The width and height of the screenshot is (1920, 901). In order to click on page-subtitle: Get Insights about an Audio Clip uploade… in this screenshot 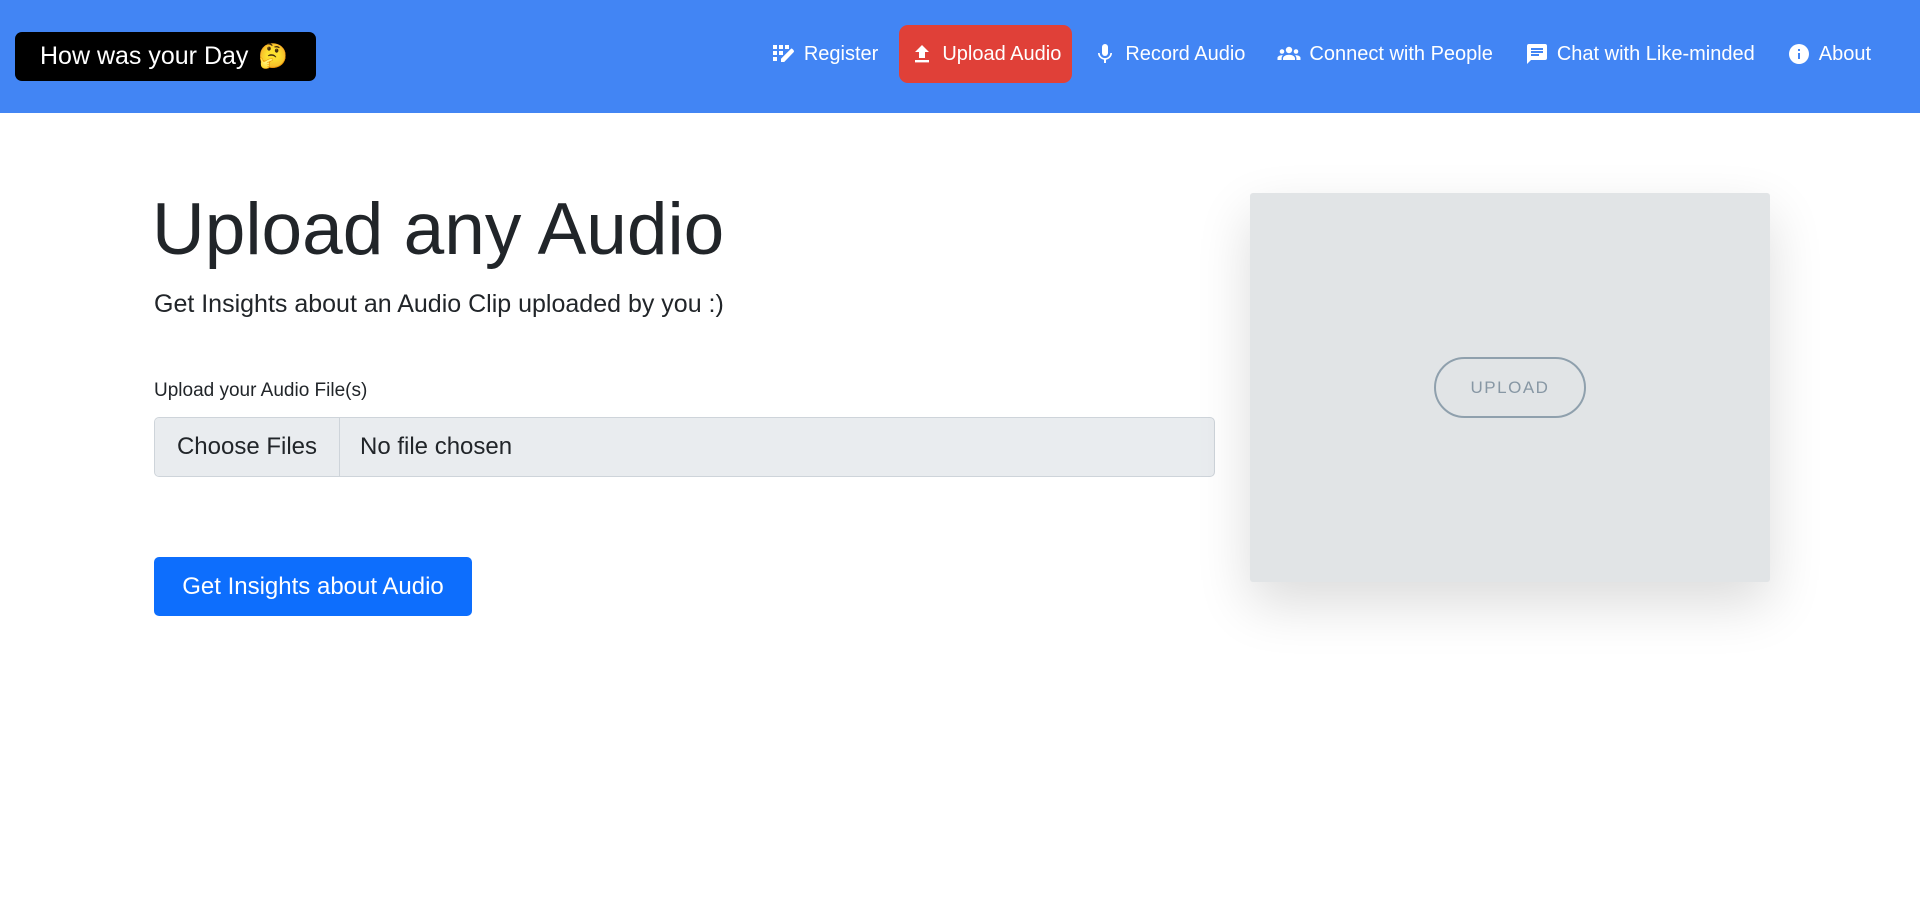, I will do `click(439, 304)`.